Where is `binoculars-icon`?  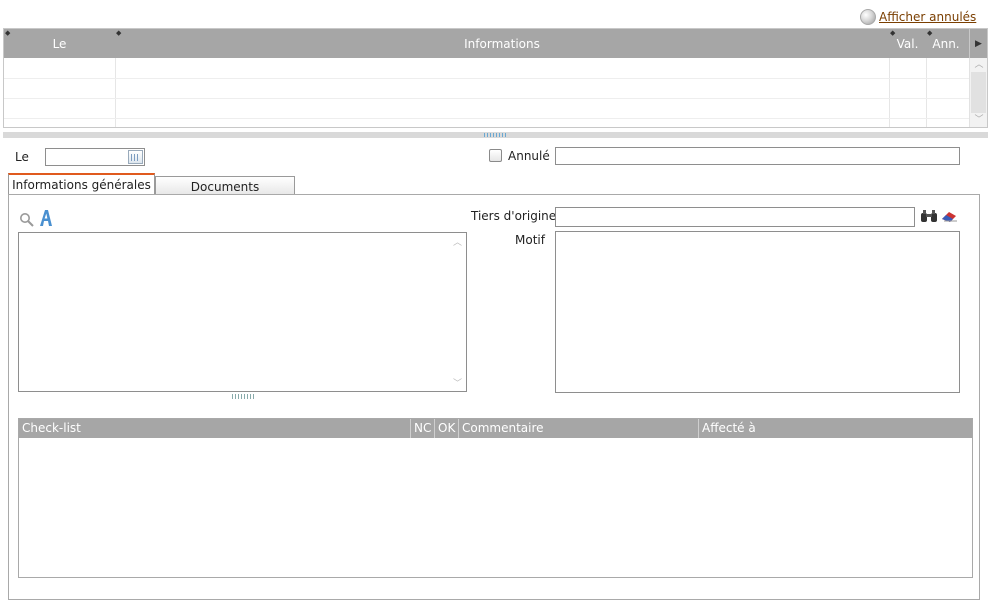
binoculars-icon is located at coordinates (929, 216).